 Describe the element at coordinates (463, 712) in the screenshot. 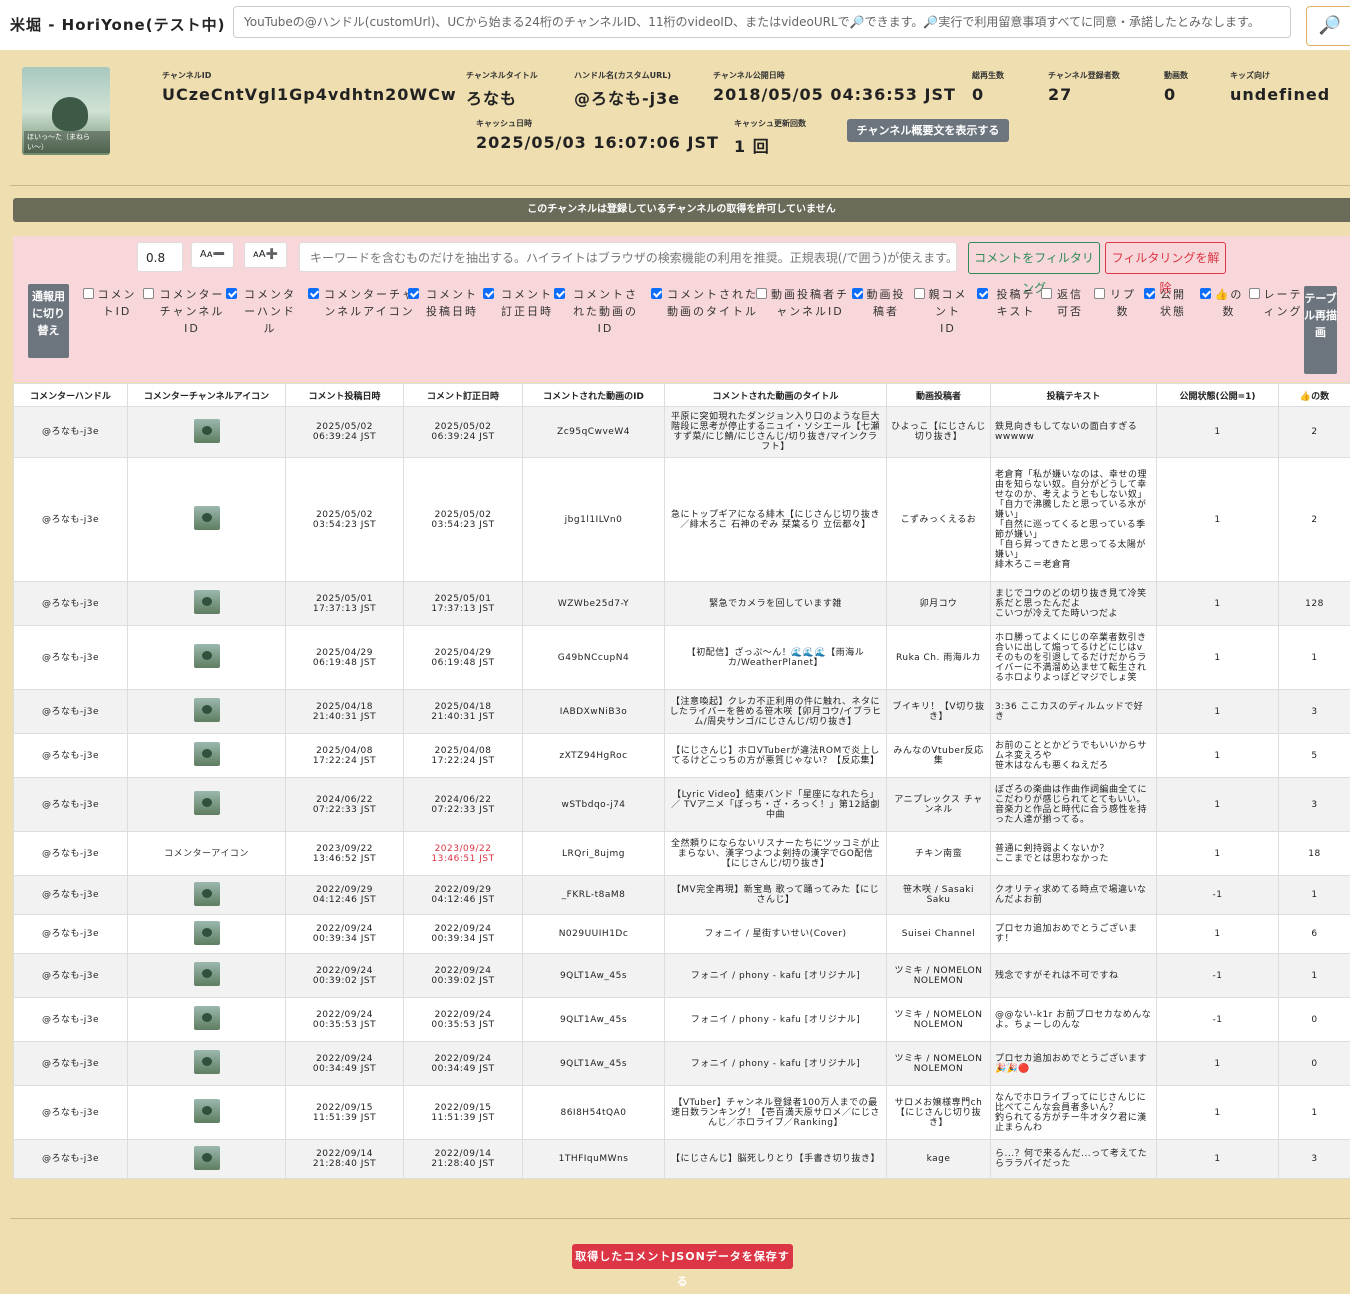

I see `cell-edited: 2025/04/18 21:40:31 JST` at that location.